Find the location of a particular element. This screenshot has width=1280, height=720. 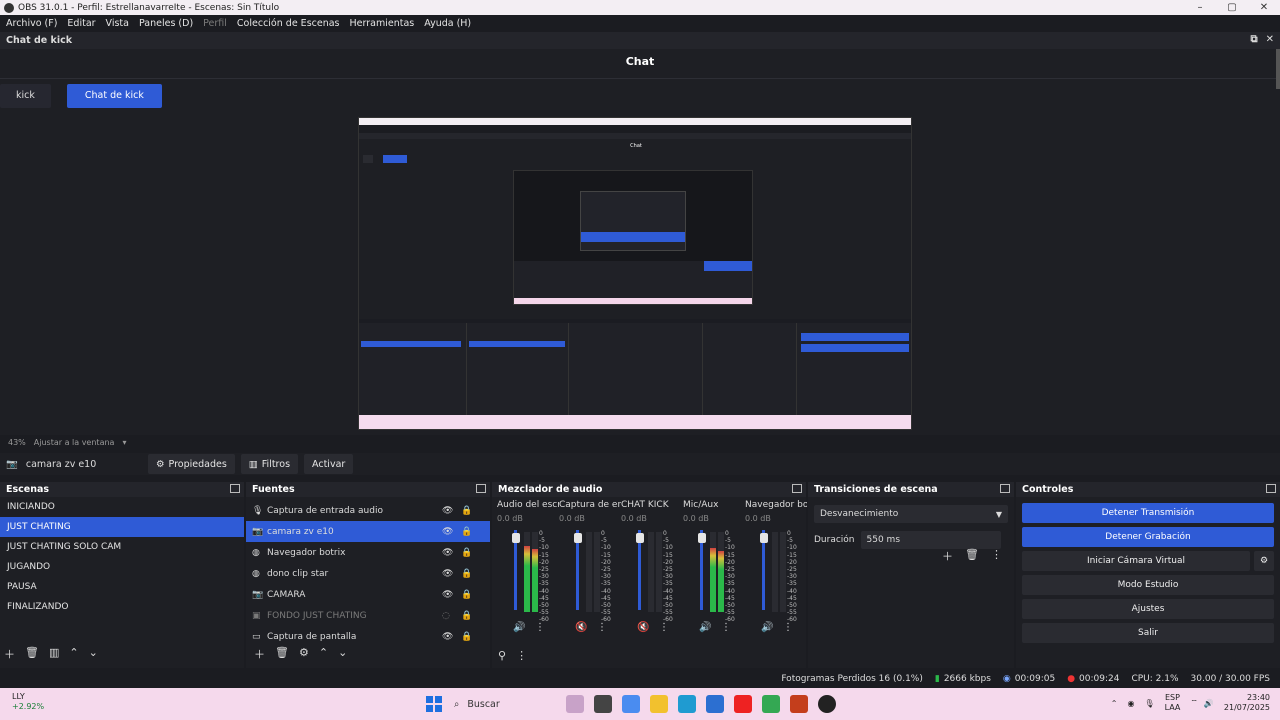

scene-item: JUGANDO is located at coordinates (122, 567).